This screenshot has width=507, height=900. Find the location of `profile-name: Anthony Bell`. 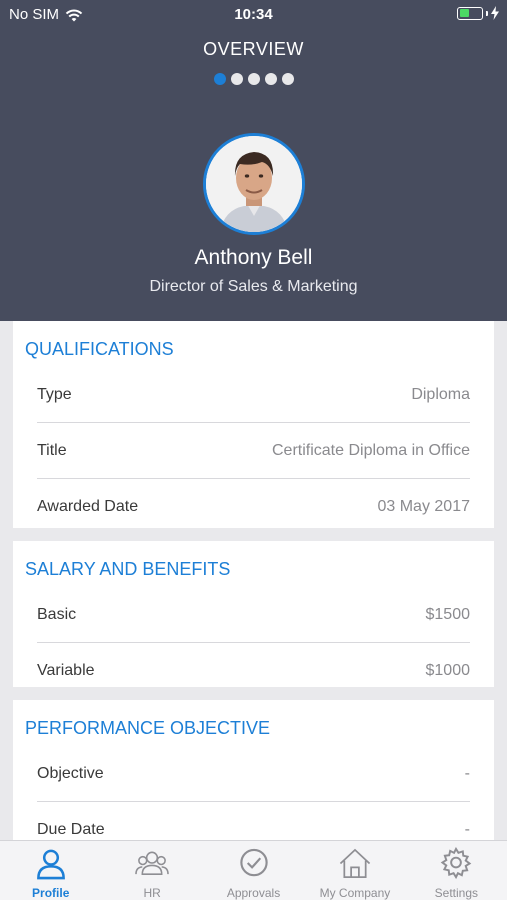

profile-name: Anthony Bell is located at coordinates (253, 257).